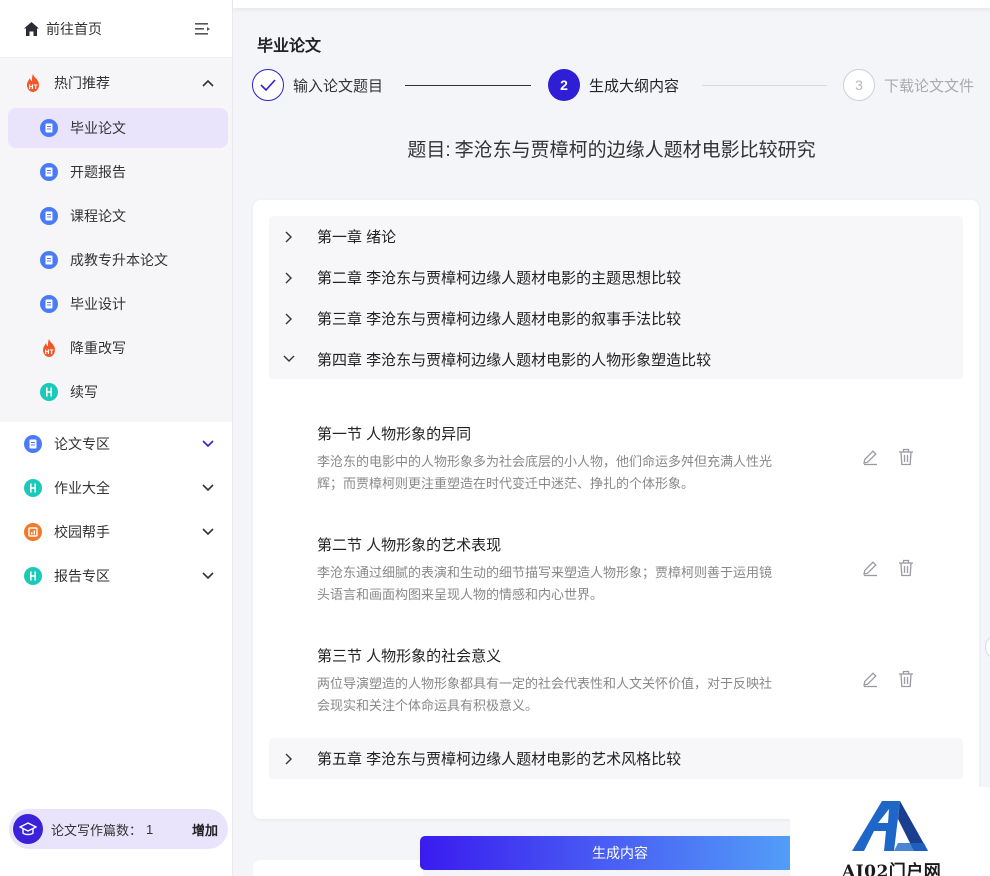 The width and height of the screenshot is (990, 876). I want to click on group-label: 报告专区, so click(82, 576).